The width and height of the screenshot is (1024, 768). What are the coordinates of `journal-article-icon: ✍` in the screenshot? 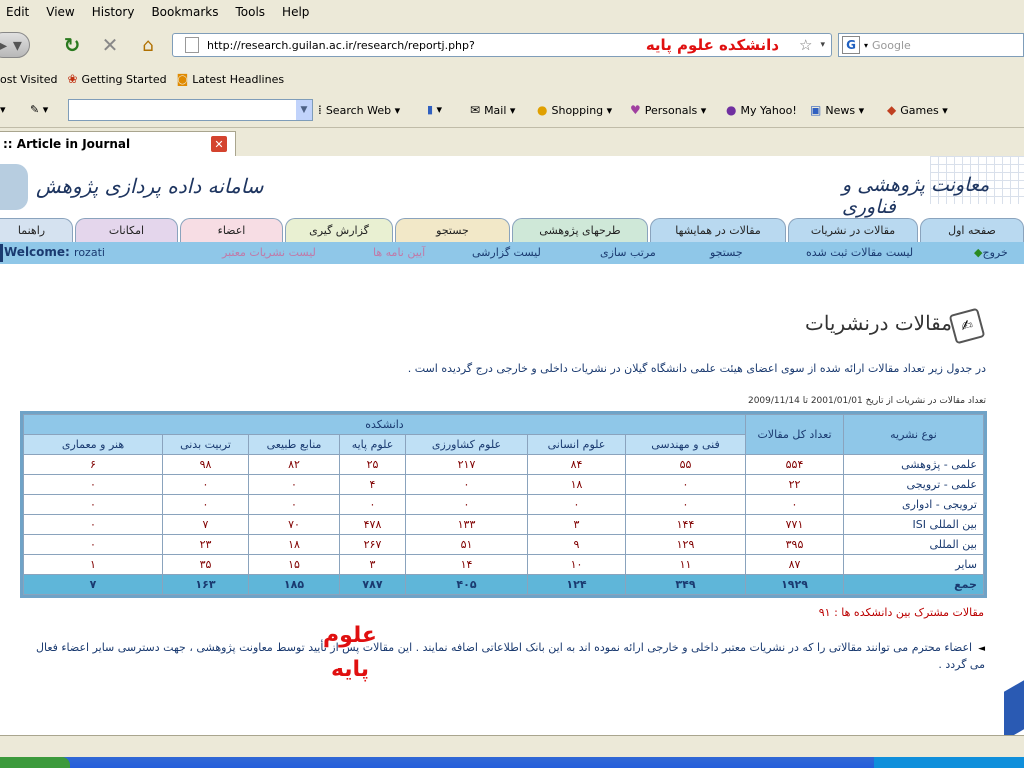 It's located at (967, 326).